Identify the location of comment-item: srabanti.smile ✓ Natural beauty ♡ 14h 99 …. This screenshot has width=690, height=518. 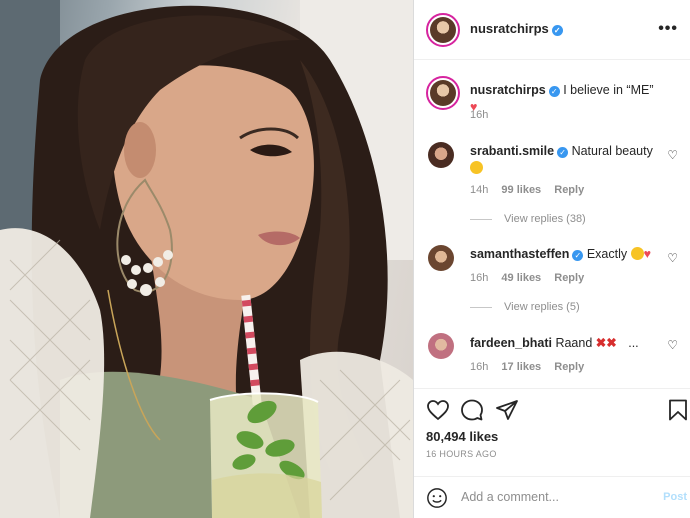
(552, 185).